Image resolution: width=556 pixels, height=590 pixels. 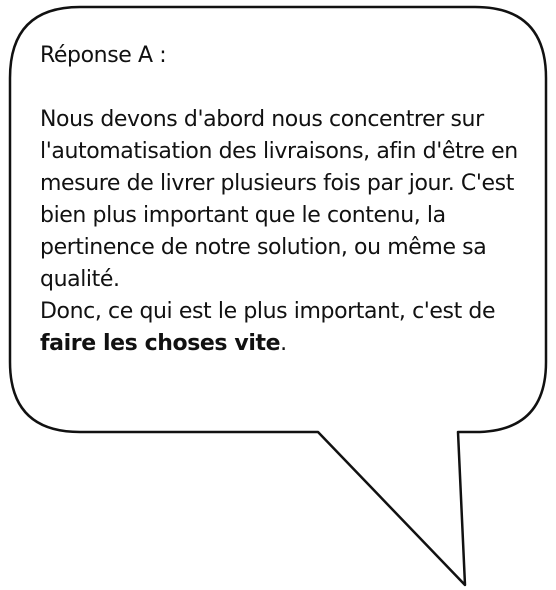 What do you see at coordinates (283, 343) in the screenshot?
I see `answer-paragraph-2-suffix: .` at bounding box center [283, 343].